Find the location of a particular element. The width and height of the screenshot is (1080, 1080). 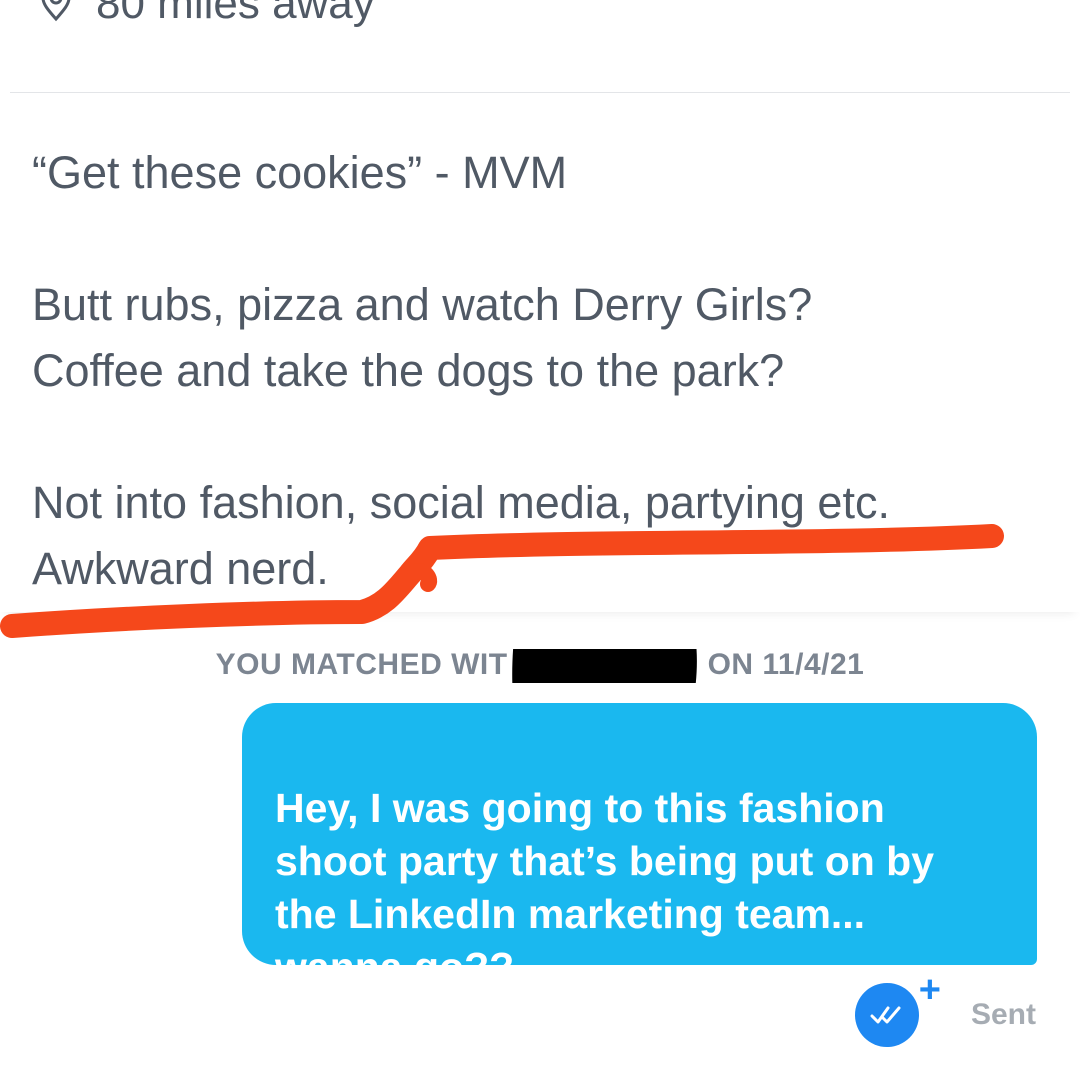

location-pin-icon is located at coordinates (56, 11).